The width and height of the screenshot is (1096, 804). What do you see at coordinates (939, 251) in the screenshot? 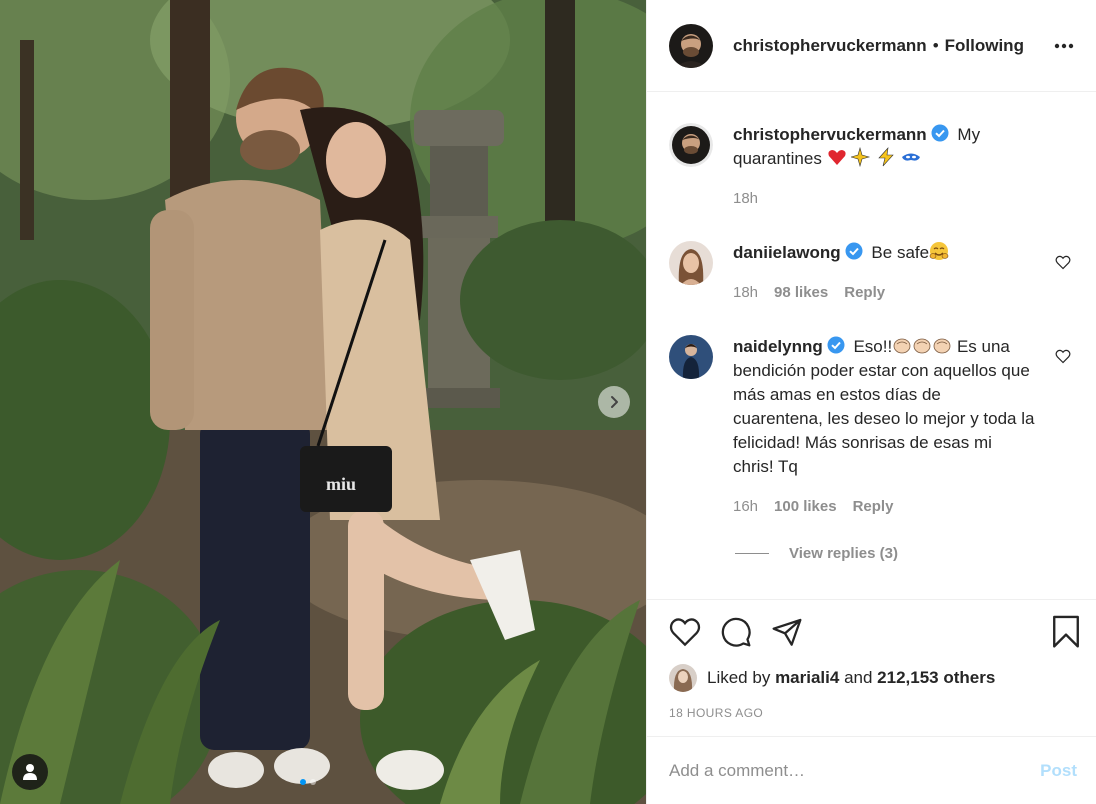
I see `hugging-face-icon` at bounding box center [939, 251].